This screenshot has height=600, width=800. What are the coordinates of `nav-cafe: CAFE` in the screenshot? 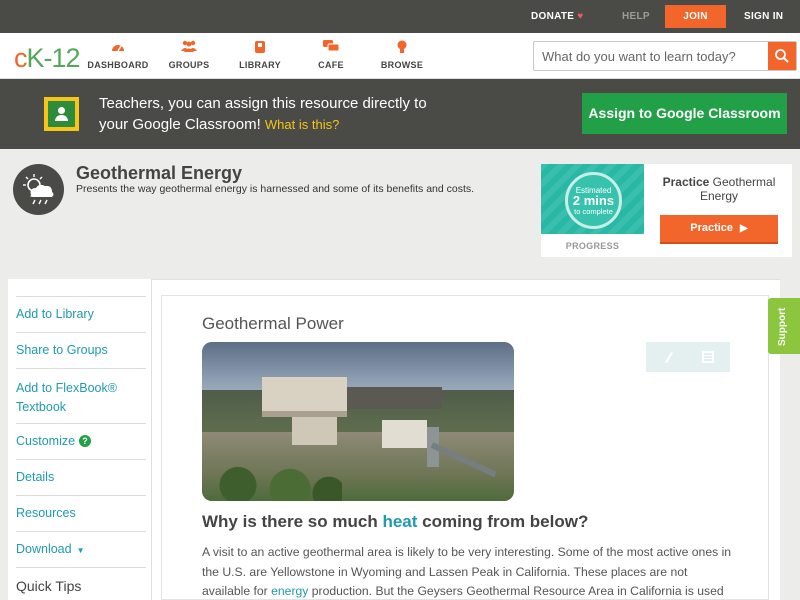 It's located at (331, 55).